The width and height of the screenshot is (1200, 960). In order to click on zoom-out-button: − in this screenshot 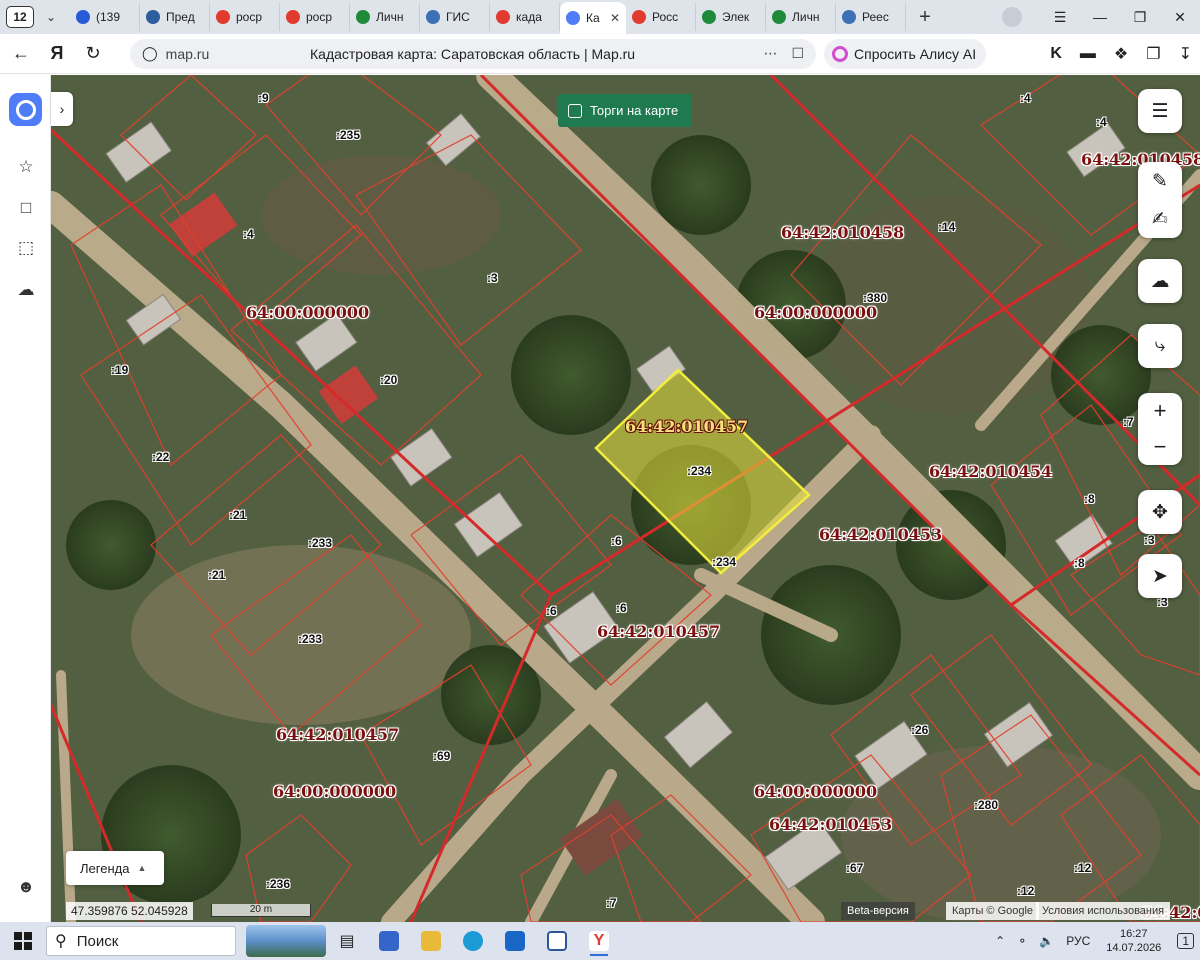, I will do `click(1160, 447)`.